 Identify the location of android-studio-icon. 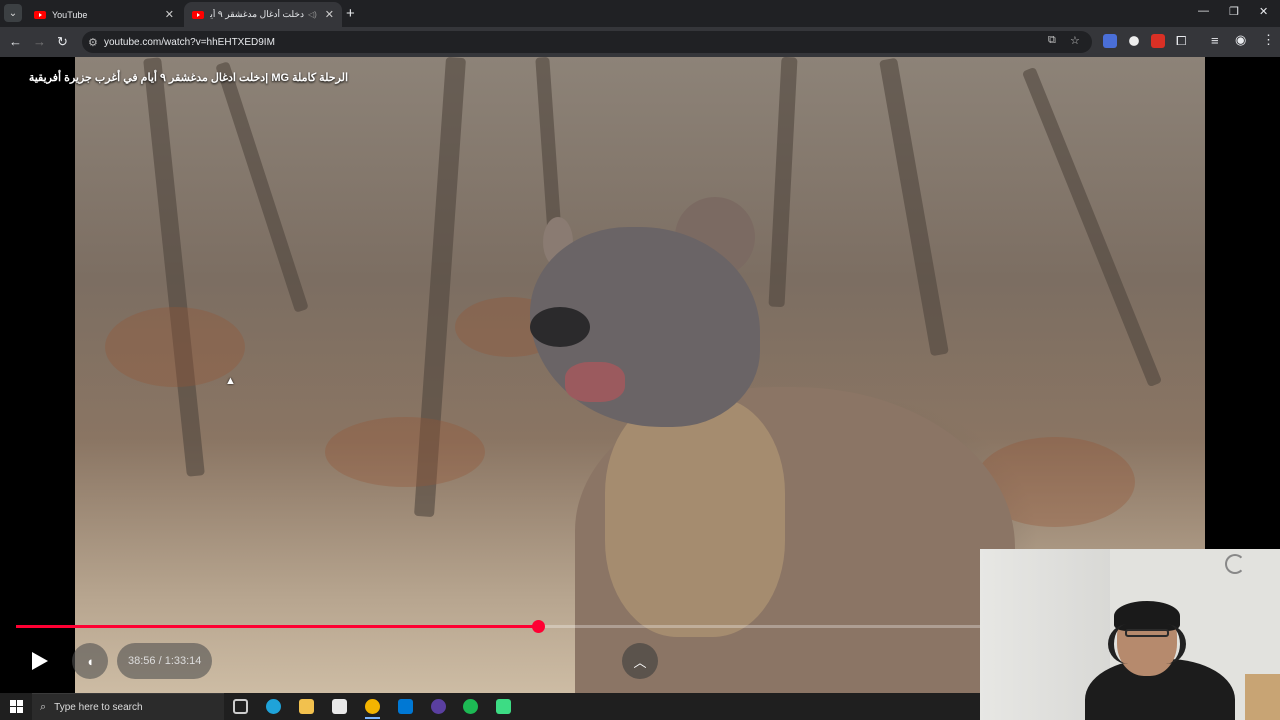
(503, 706).